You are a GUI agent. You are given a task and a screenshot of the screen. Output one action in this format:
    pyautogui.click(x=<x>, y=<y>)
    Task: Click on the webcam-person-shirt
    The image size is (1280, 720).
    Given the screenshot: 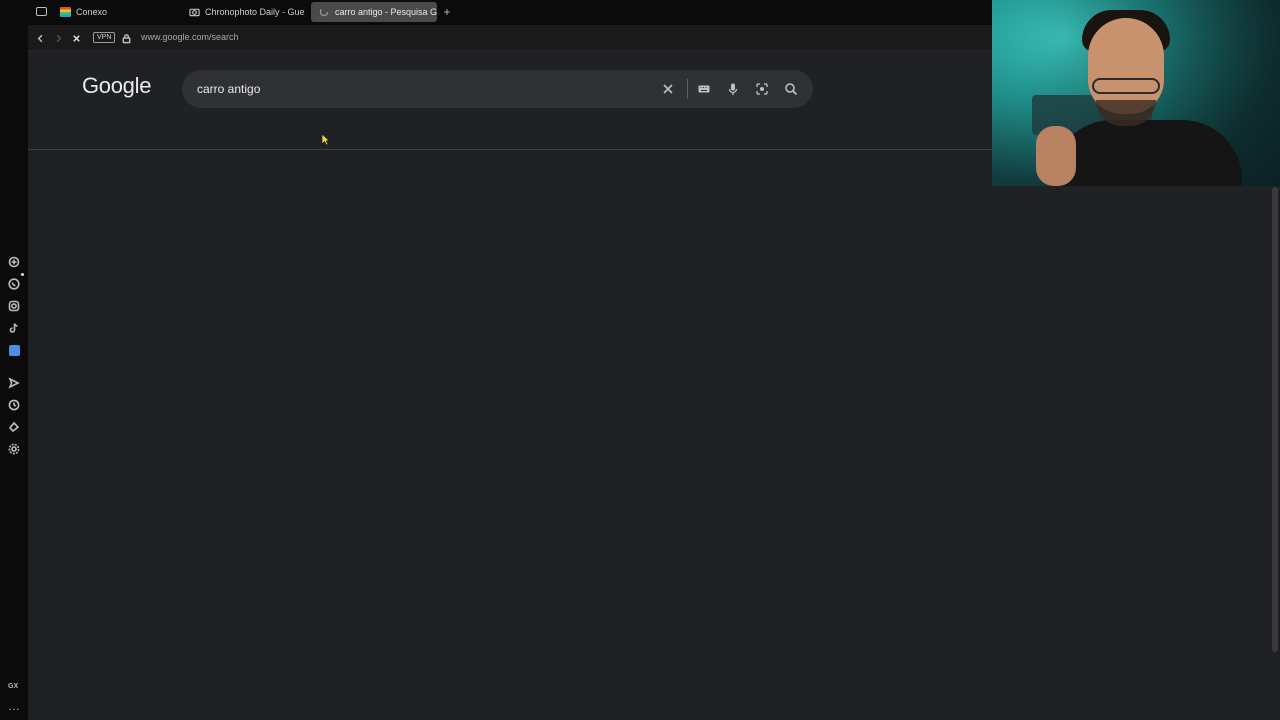 What is the action you would take?
    pyautogui.click(x=1147, y=153)
    